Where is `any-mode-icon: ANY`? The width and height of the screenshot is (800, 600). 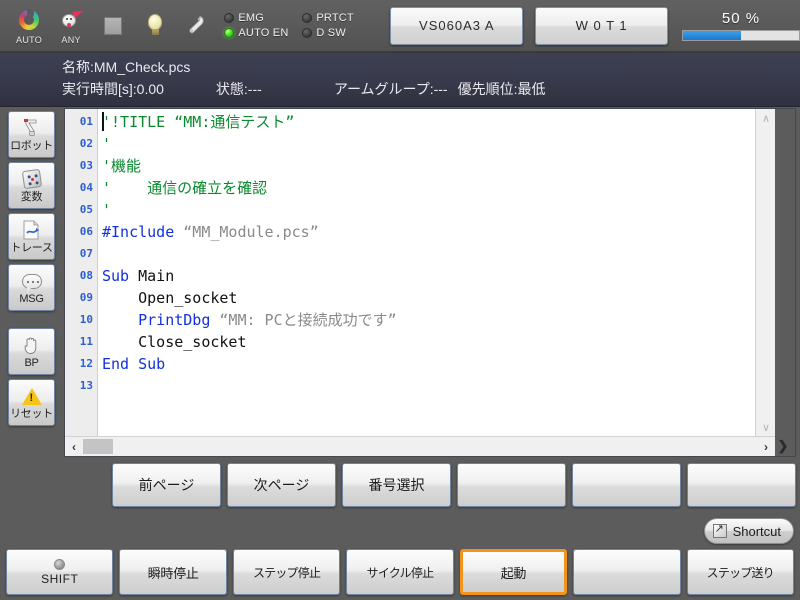
any-mode-icon: ANY is located at coordinates (71, 26).